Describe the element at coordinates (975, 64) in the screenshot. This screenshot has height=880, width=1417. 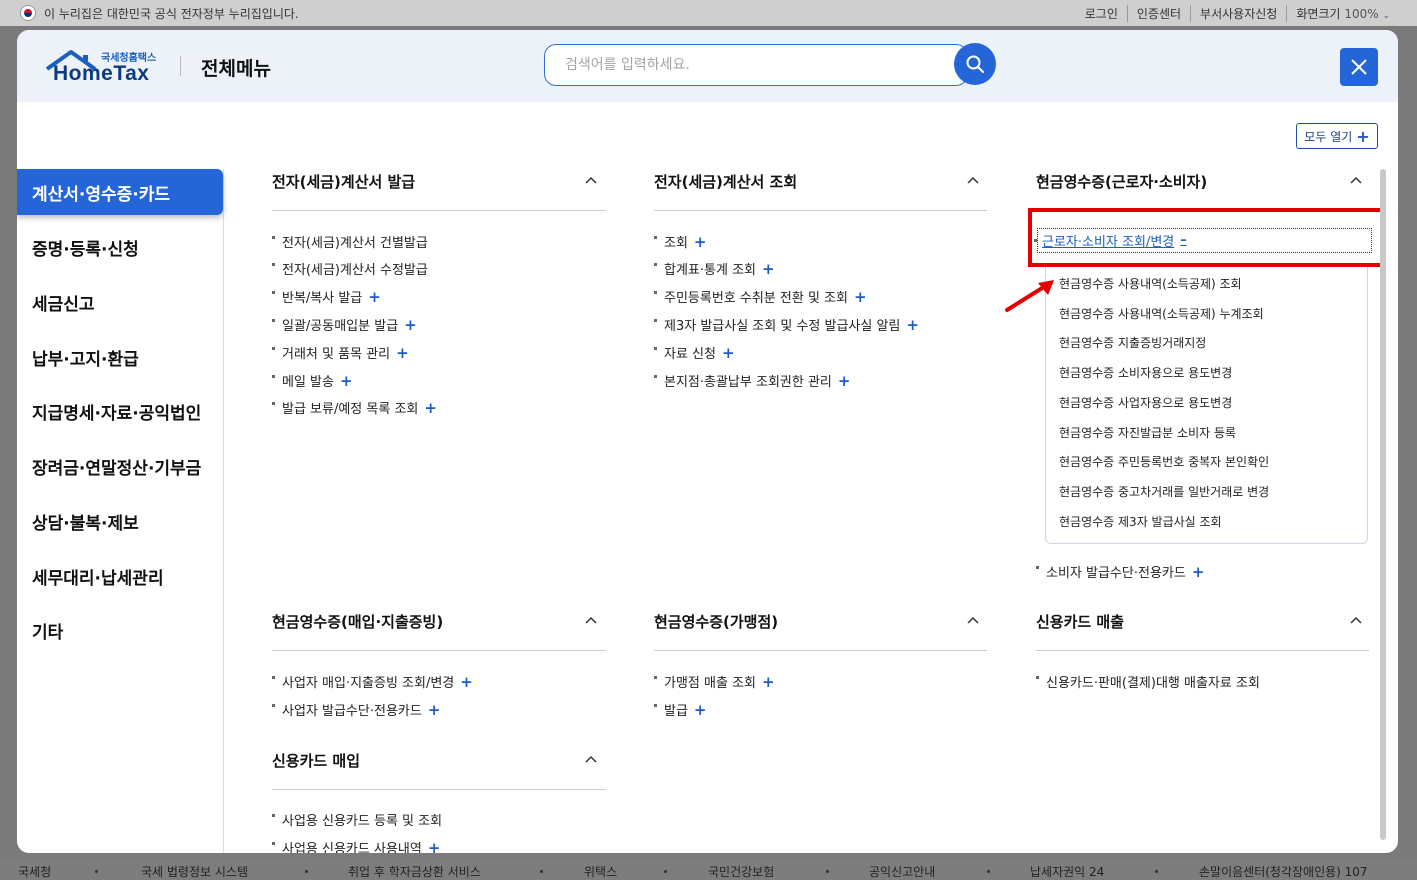
I see `search-button` at that location.